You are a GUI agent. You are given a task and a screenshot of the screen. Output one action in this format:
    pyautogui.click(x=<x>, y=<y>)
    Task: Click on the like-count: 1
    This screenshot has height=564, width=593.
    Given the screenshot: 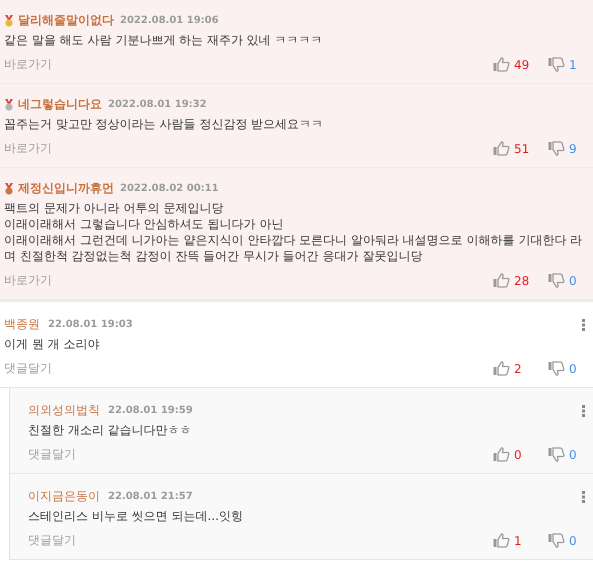 What is the action you would take?
    pyautogui.click(x=518, y=541)
    